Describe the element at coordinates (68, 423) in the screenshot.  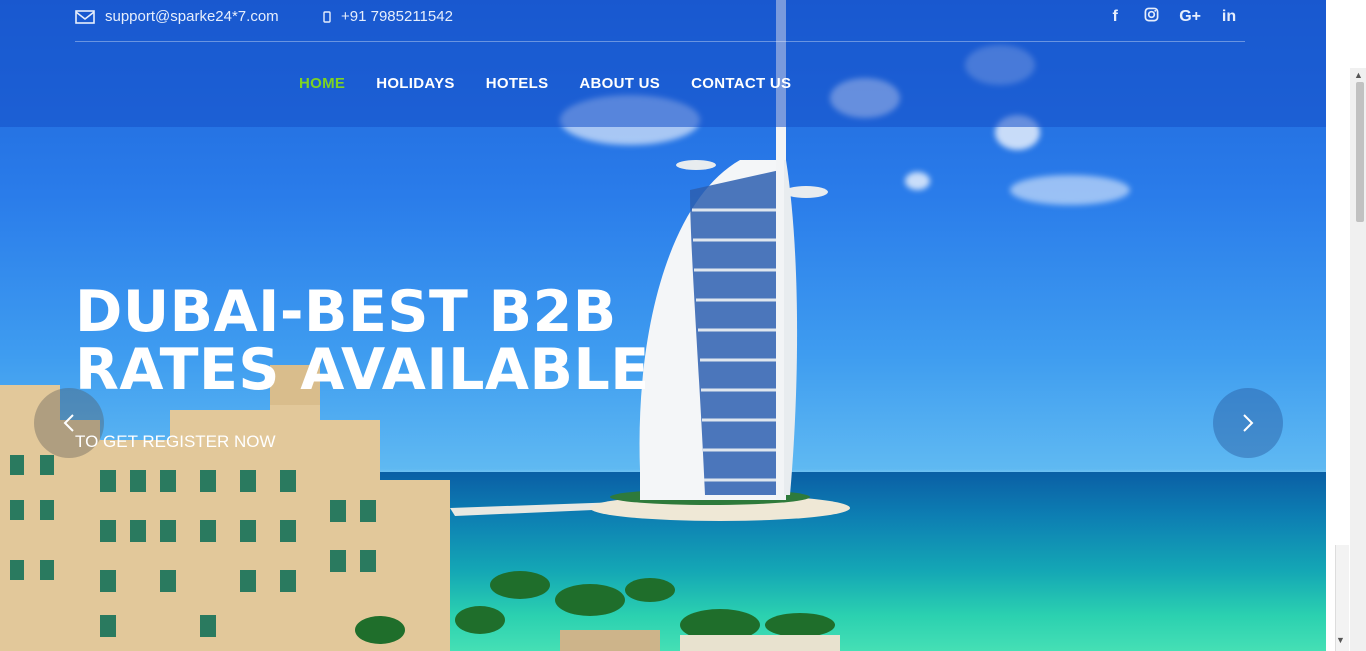
I see `chevron-left-icon` at that location.